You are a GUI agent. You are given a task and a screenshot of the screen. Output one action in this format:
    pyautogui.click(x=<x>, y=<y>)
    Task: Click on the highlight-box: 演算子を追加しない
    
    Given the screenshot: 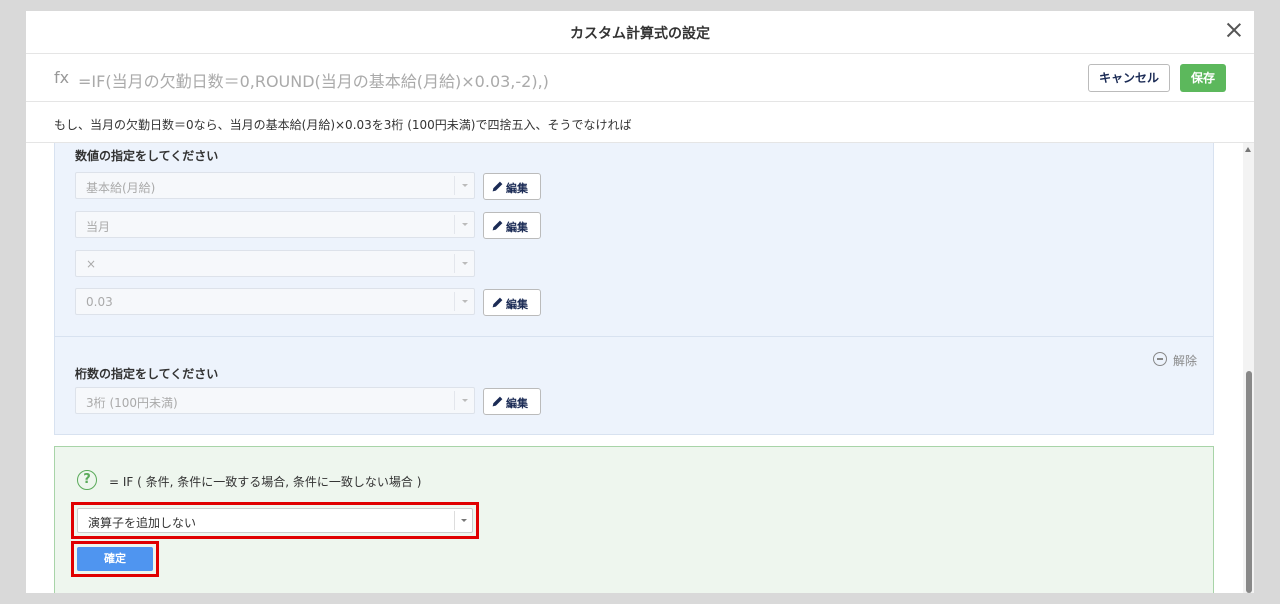 What is the action you would take?
    pyautogui.click(x=275, y=520)
    